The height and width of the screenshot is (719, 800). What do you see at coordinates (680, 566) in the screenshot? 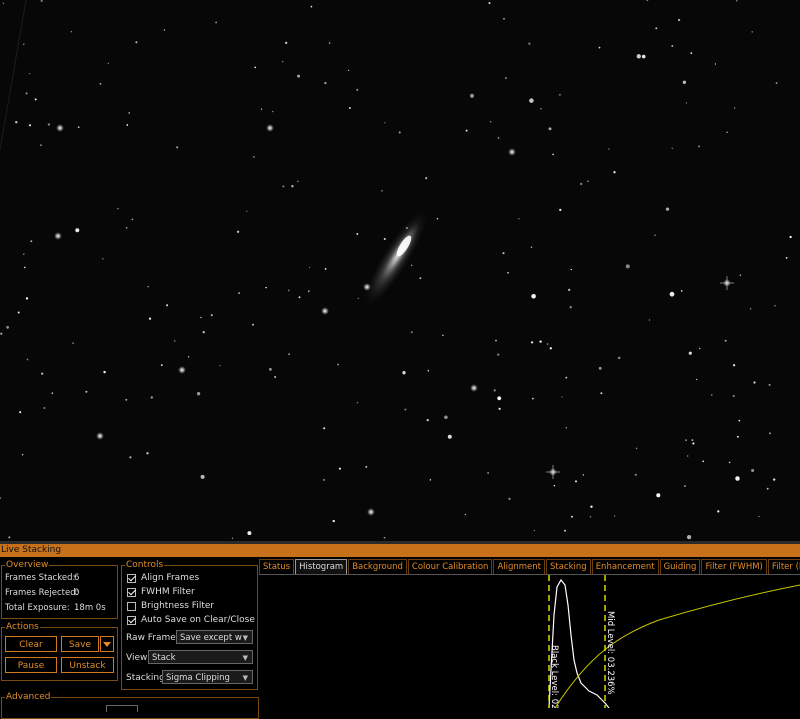
I see `tab-guiding: Guiding` at bounding box center [680, 566].